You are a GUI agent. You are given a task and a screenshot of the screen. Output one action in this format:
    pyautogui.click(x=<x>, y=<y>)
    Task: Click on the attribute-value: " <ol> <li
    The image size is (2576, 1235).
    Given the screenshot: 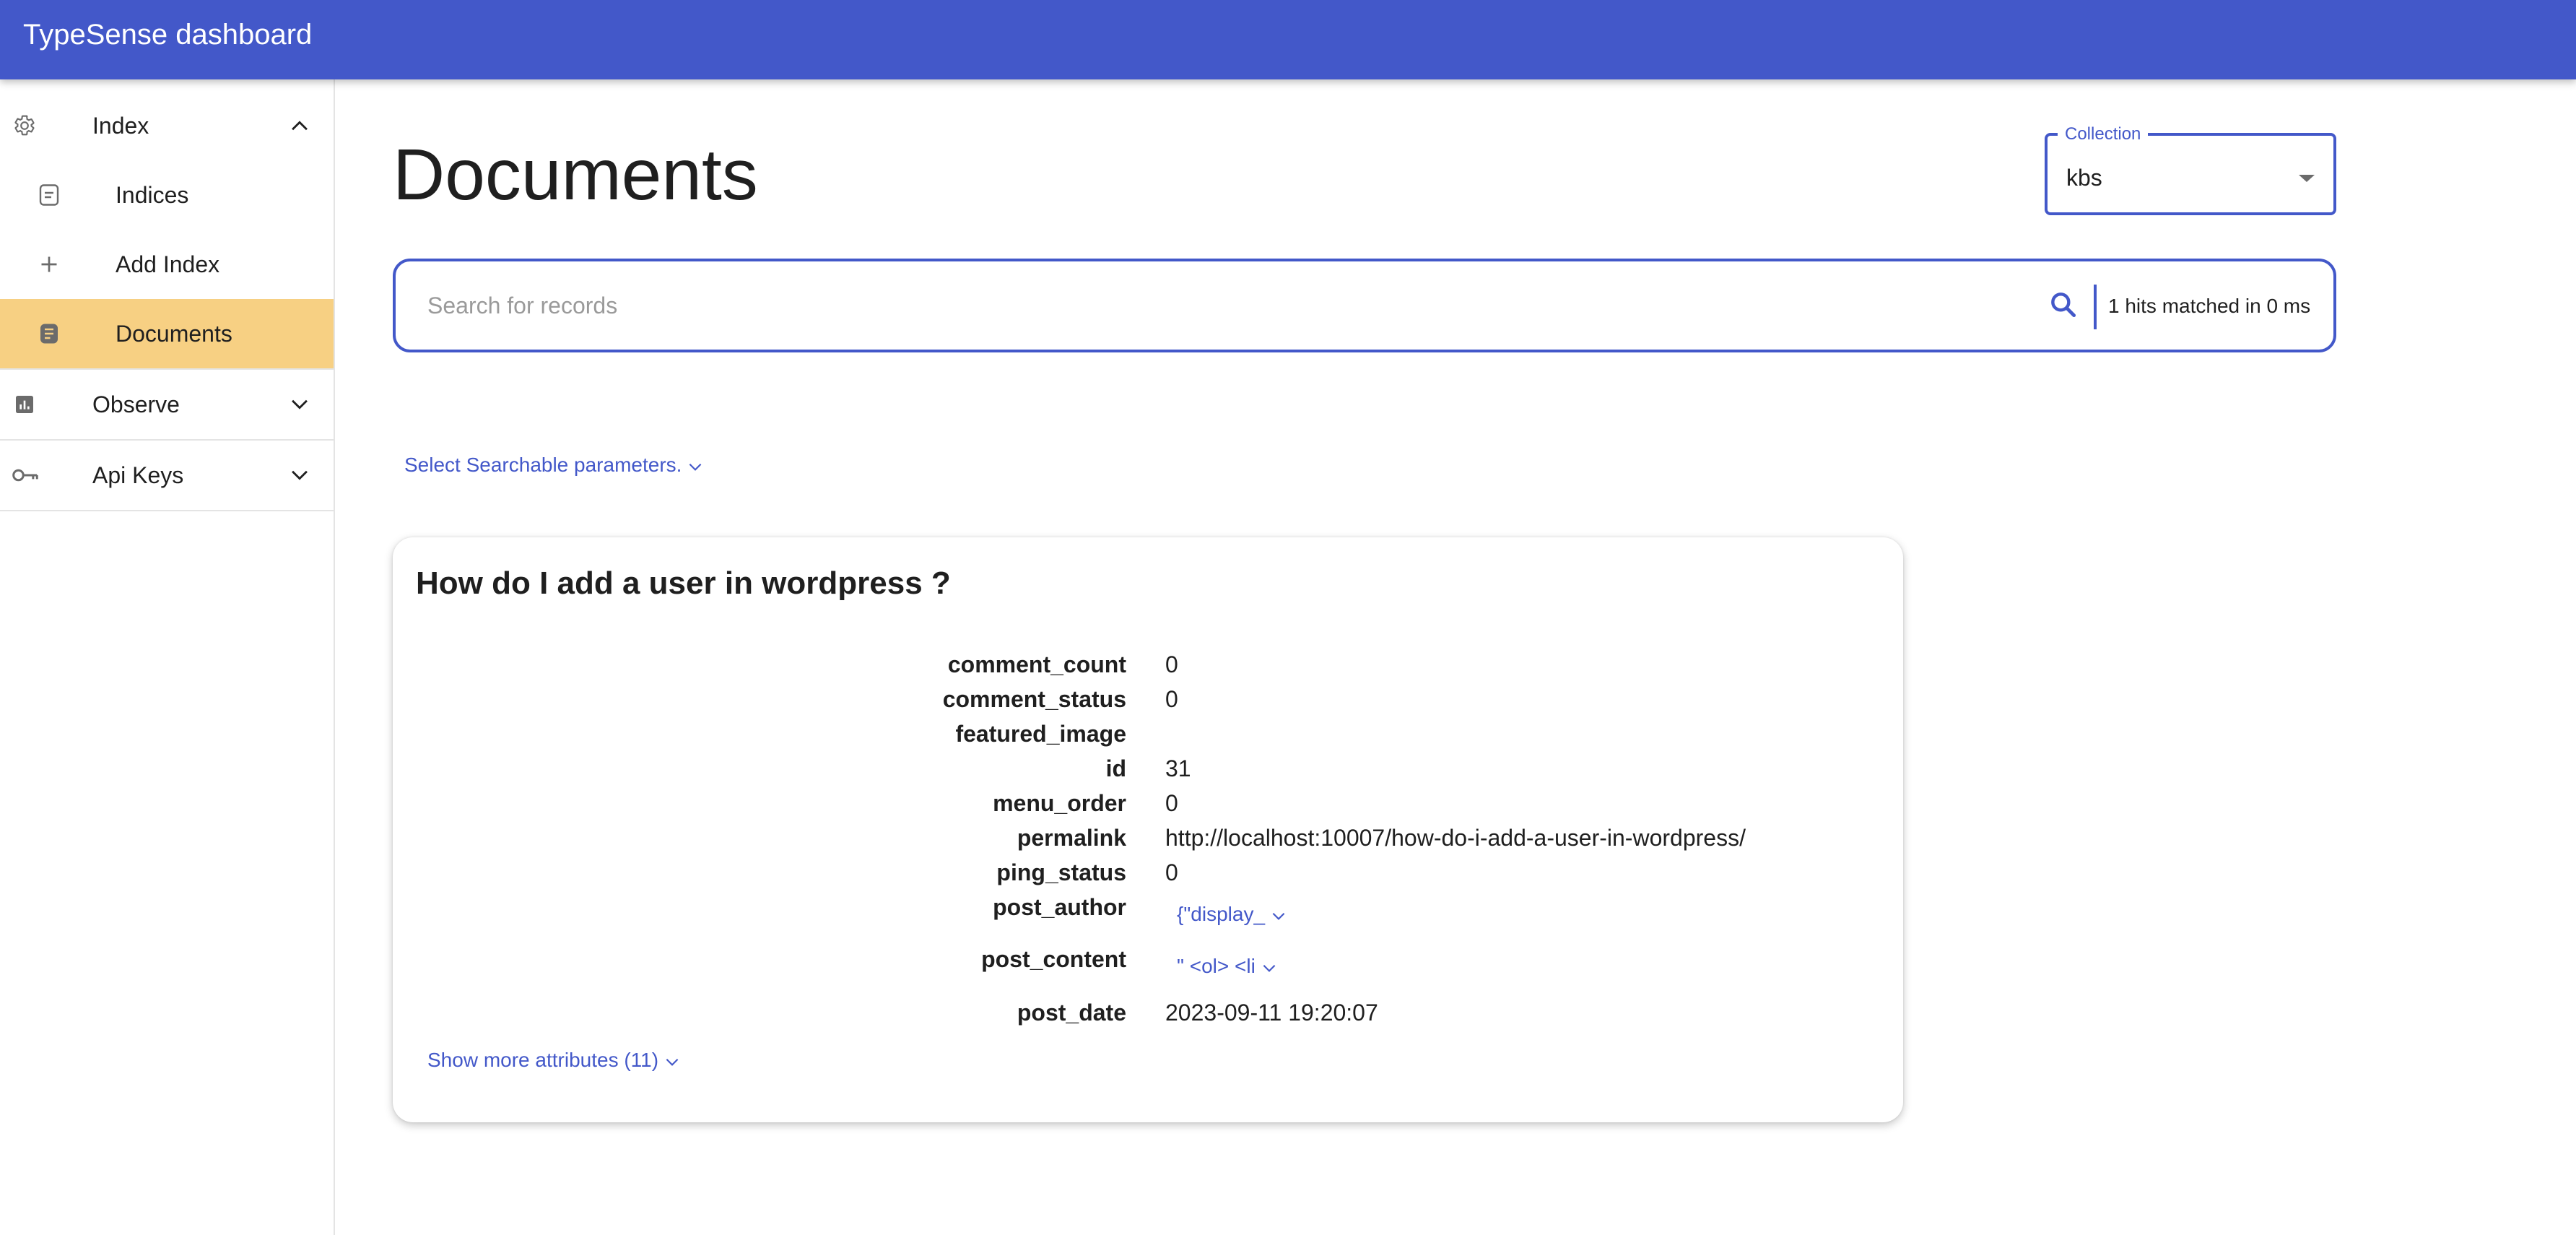 What is the action you would take?
    pyautogui.click(x=1216, y=966)
    